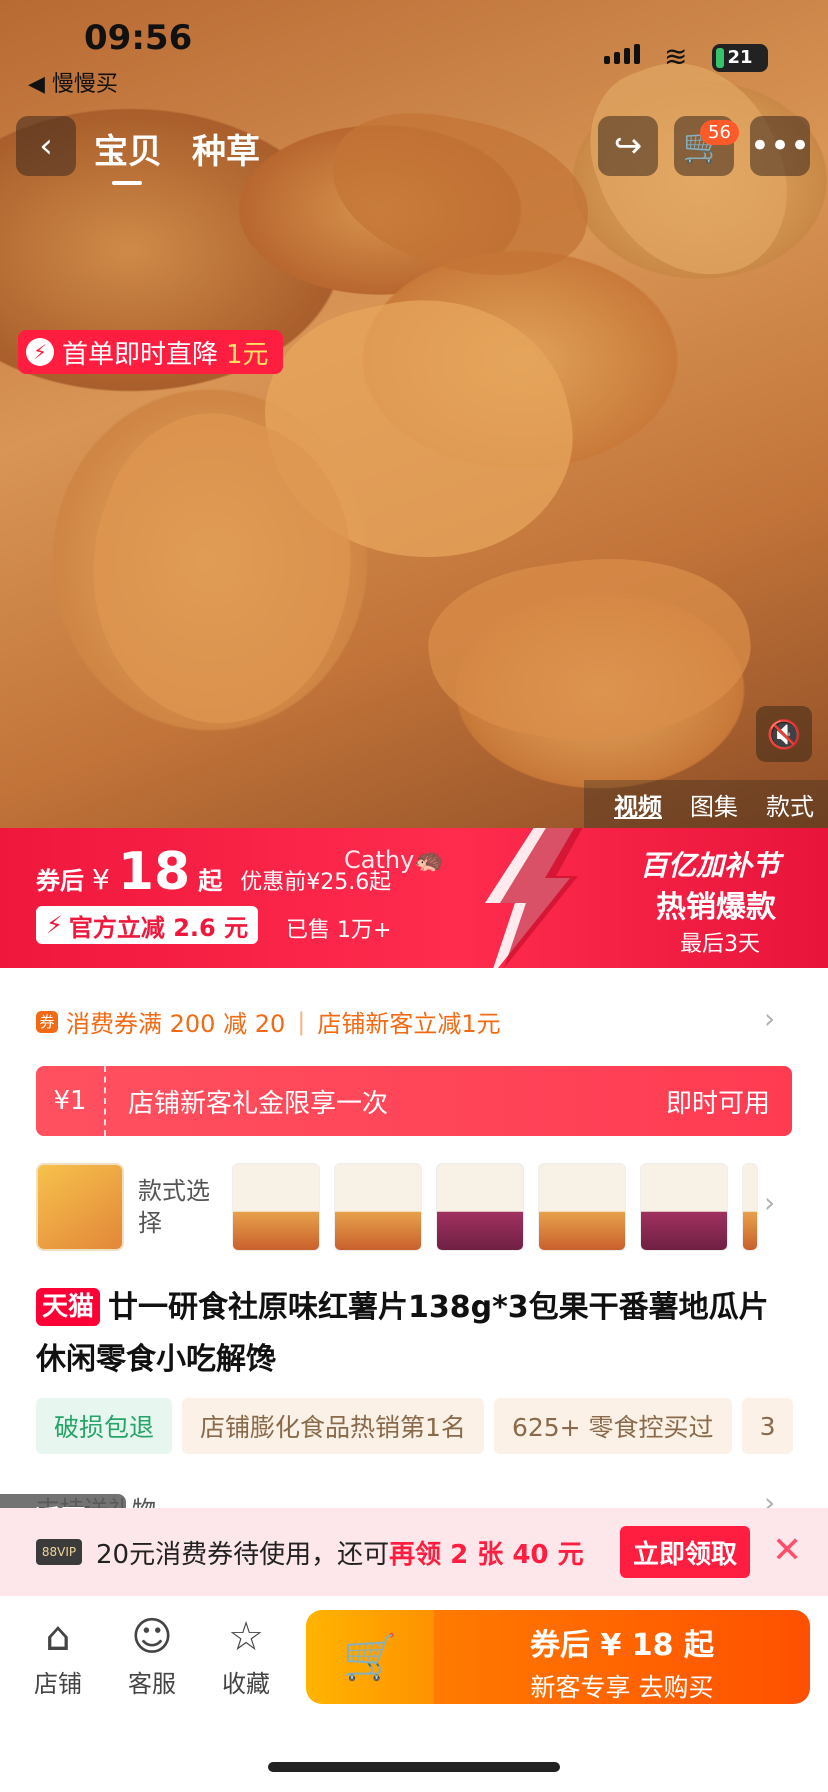 Image resolution: width=828 pixels, height=1792 pixels. Describe the element at coordinates (720, 944) in the screenshot. I see `festival-days: 最后3天` at that location.